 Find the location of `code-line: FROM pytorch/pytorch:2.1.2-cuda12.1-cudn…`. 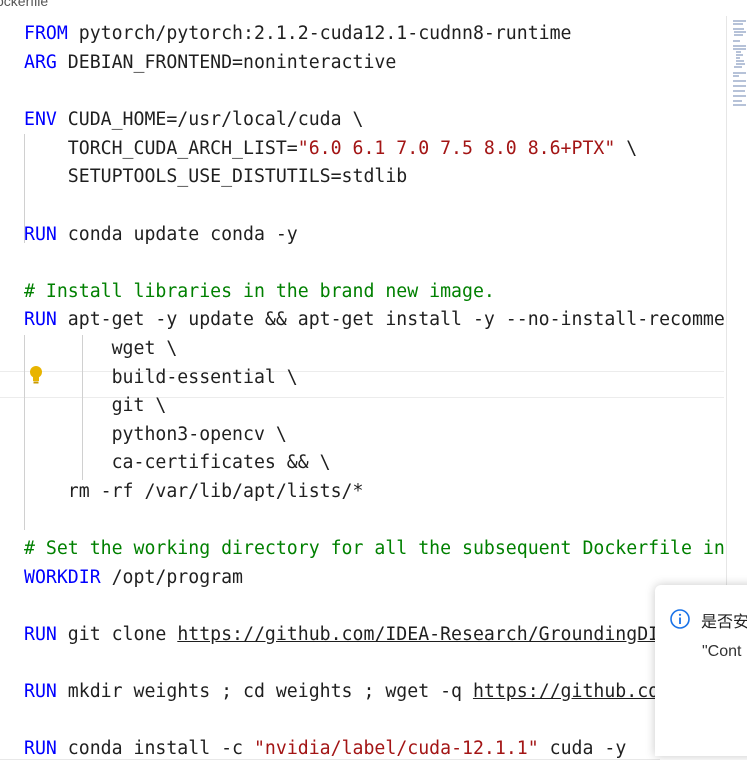

code-line: FROM pytorch/pytorch:2.1.2-cuda12.1-cudn… is located at coordinates (298, 34).